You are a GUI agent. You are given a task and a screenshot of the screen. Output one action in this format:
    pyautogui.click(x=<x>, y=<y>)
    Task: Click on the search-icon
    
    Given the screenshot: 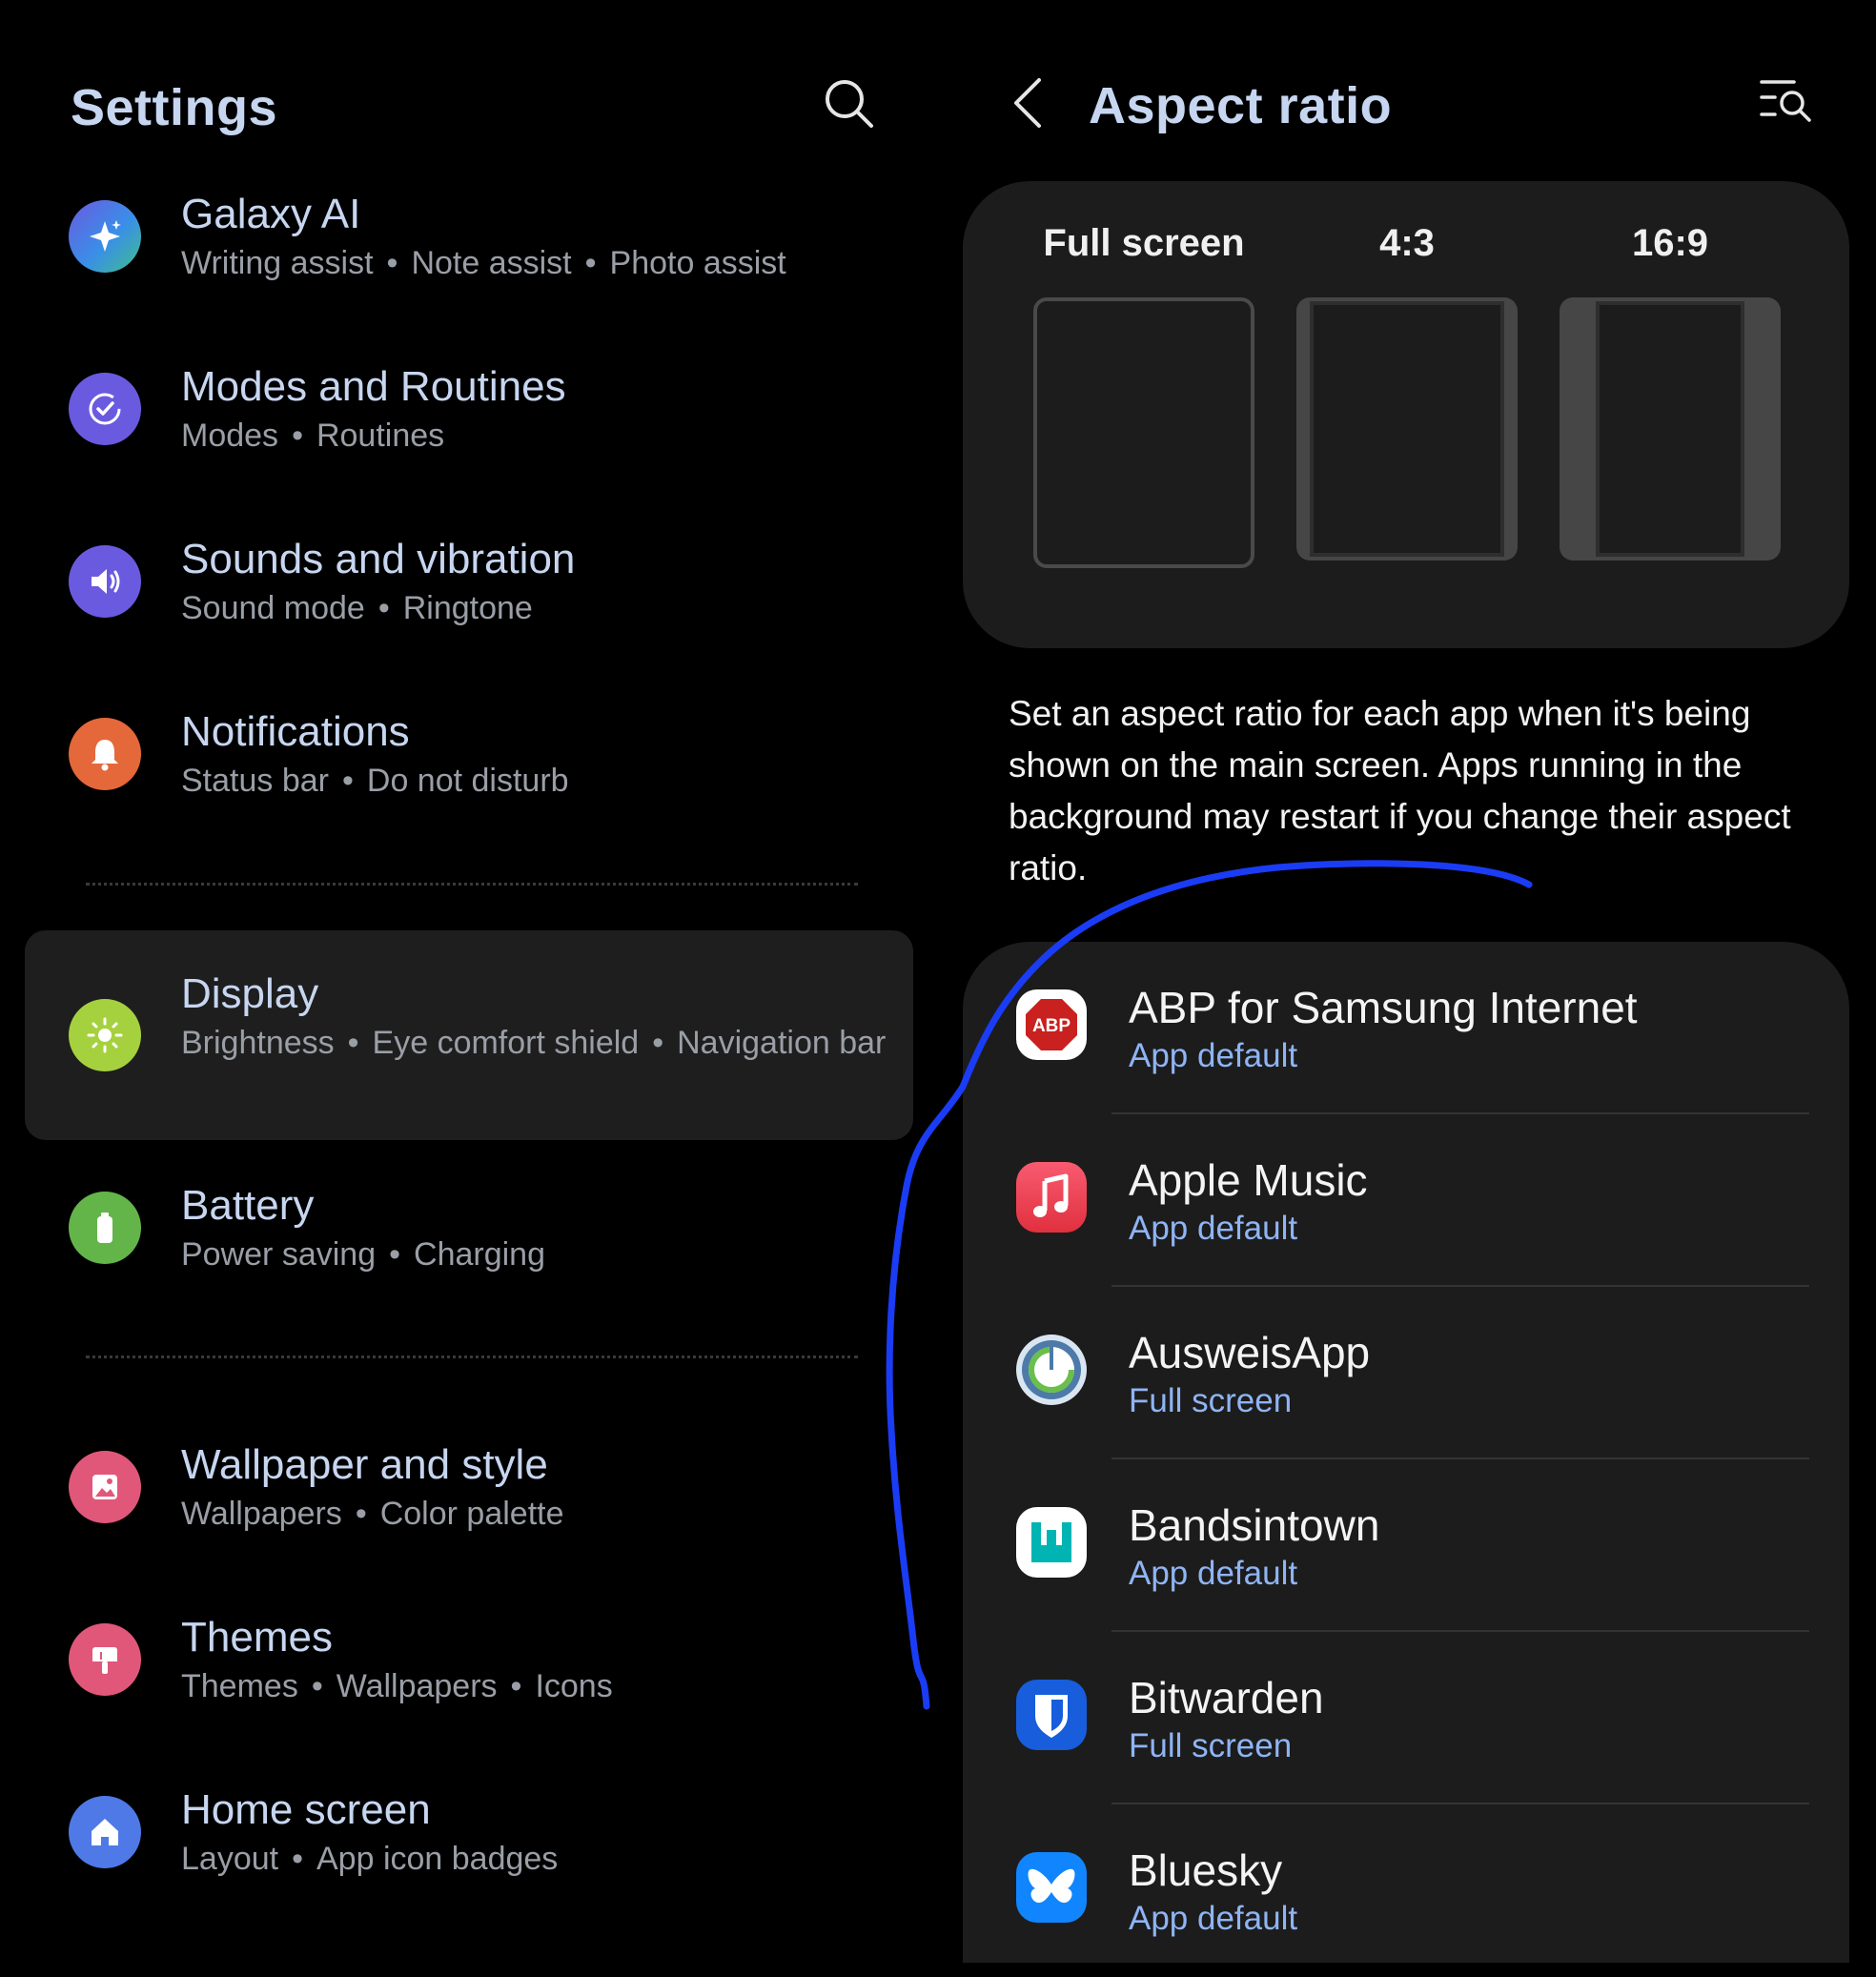 What is the action you would take?
    pyautogui.click(x=849, y=104)
    